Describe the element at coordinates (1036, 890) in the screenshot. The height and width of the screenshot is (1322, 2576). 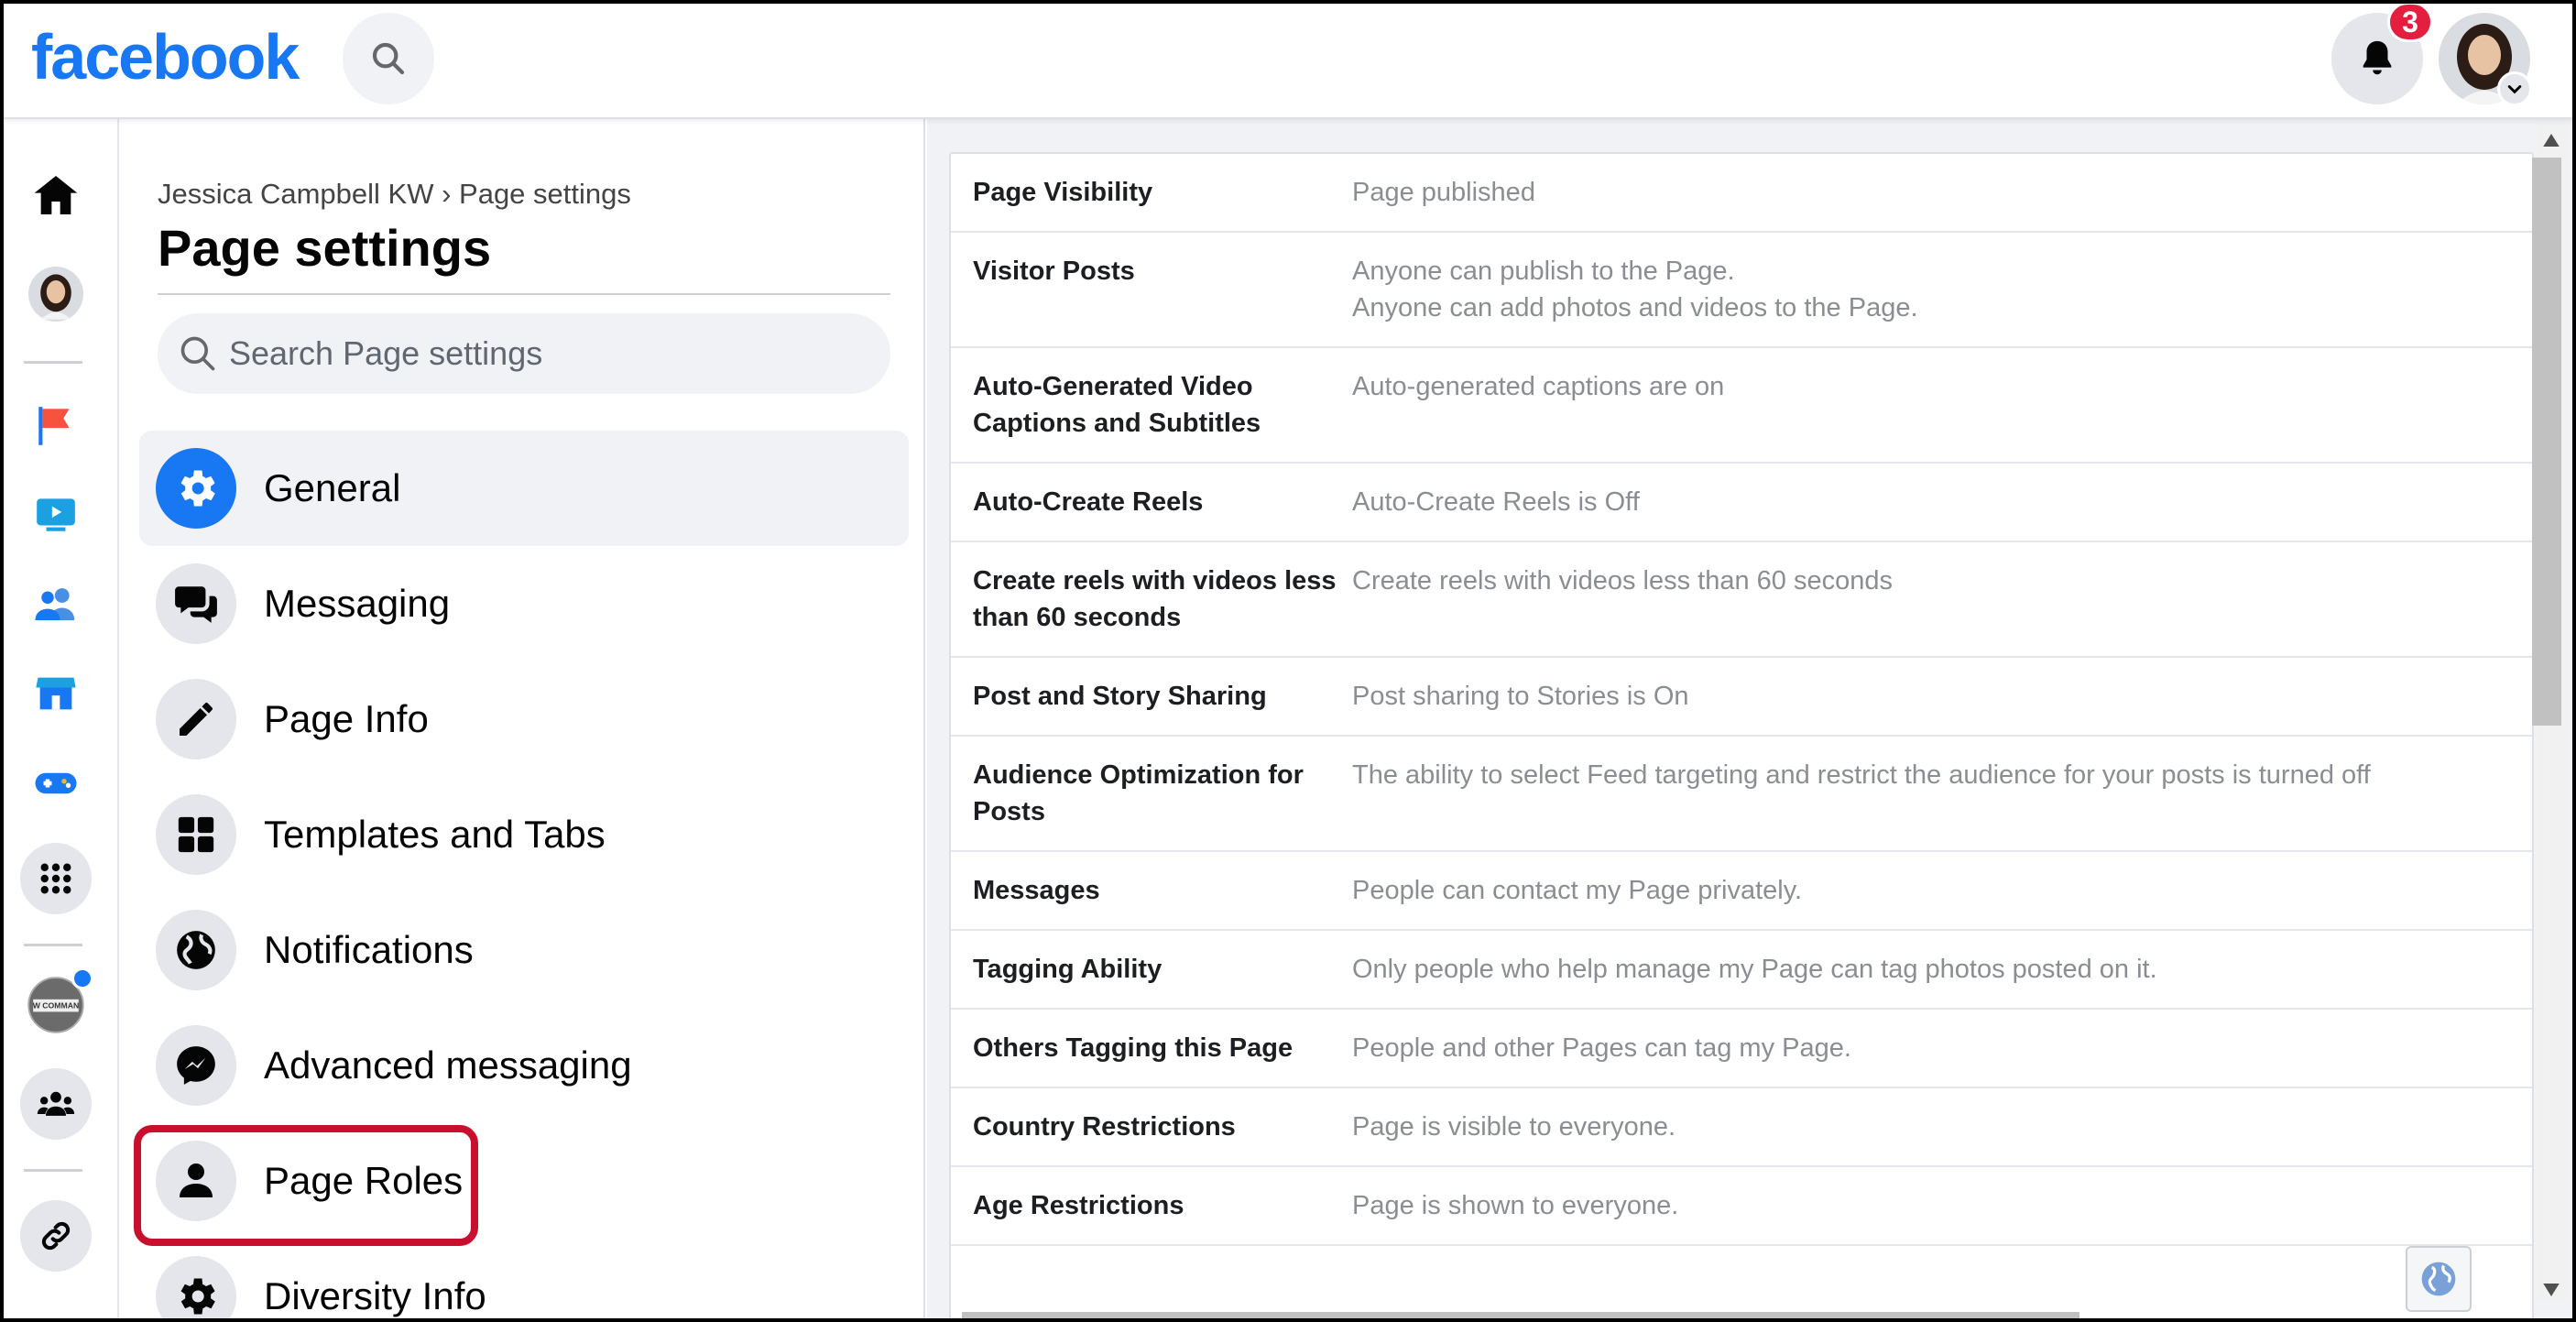
I see `setting-label: Messages` at that location.